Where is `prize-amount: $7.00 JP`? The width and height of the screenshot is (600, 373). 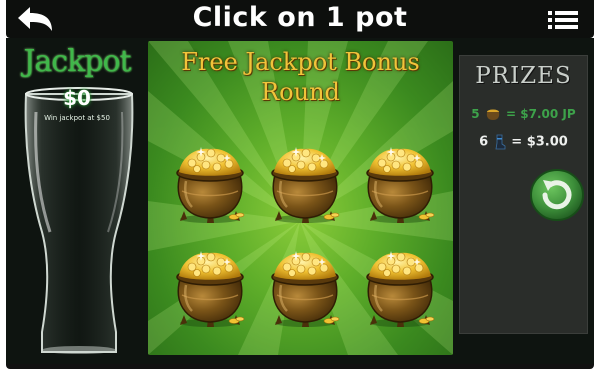 prize-amount: $7.00 JP is located at coordinates (548, 114).